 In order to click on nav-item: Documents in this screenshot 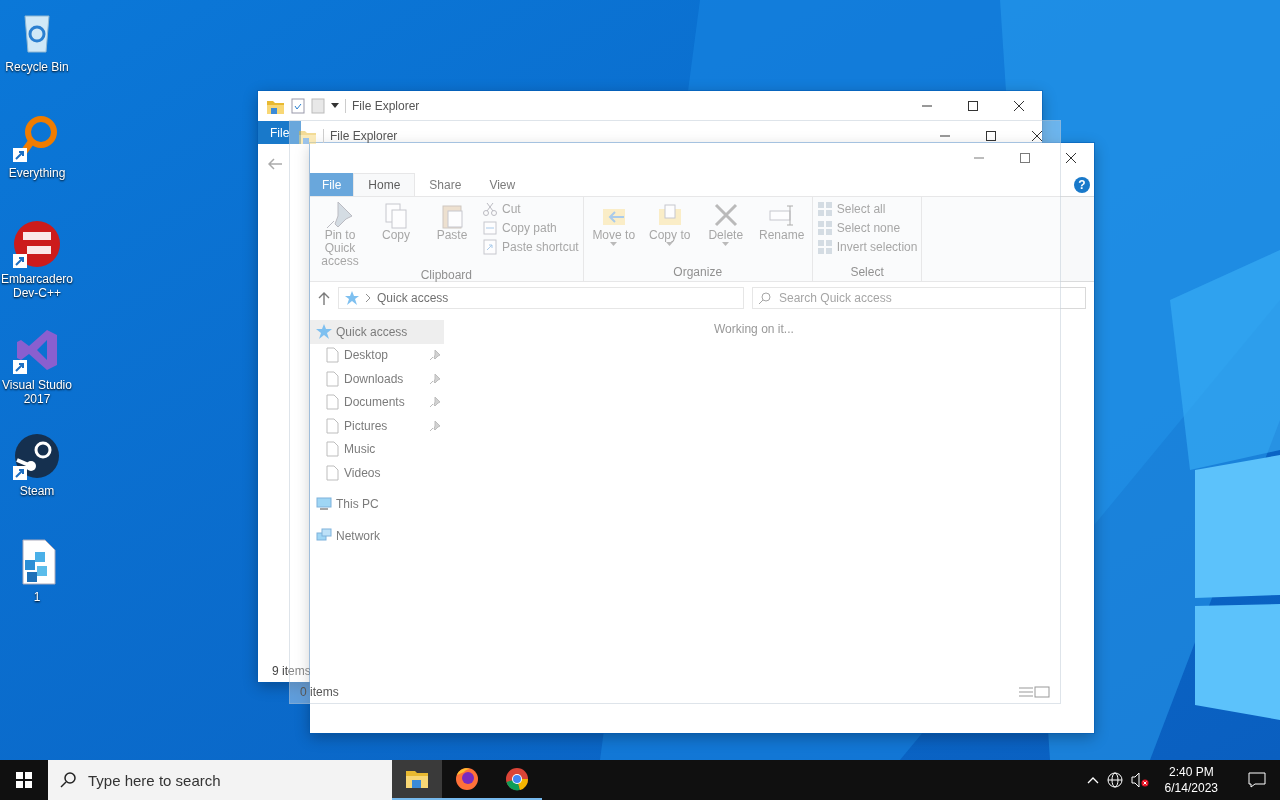, I will do `click(377, 402)`.